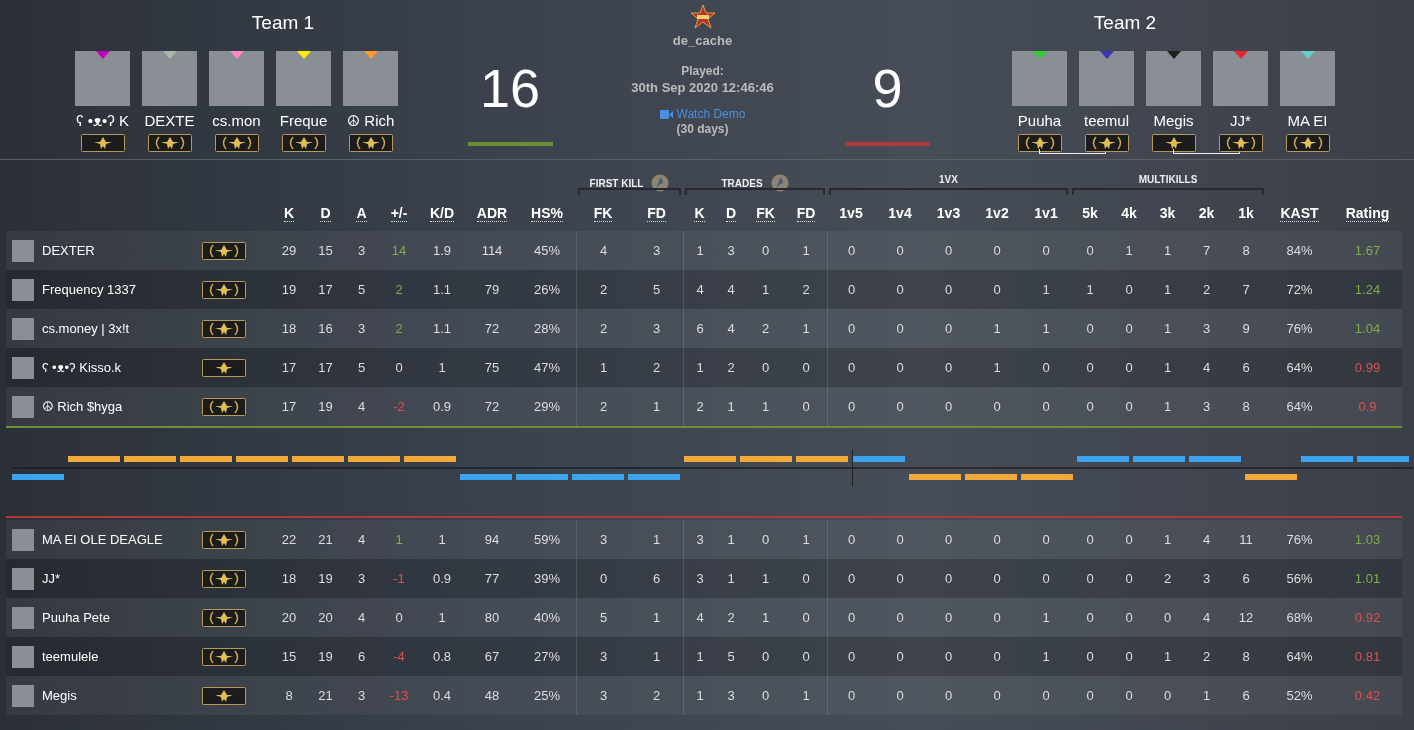 Image resolution: width=1414 pixels, height=730 pixels. What do you see at coordinates (1090, 213) in the screenshot?
I see `column-header: 5k` at bounding box center [1090, 213].